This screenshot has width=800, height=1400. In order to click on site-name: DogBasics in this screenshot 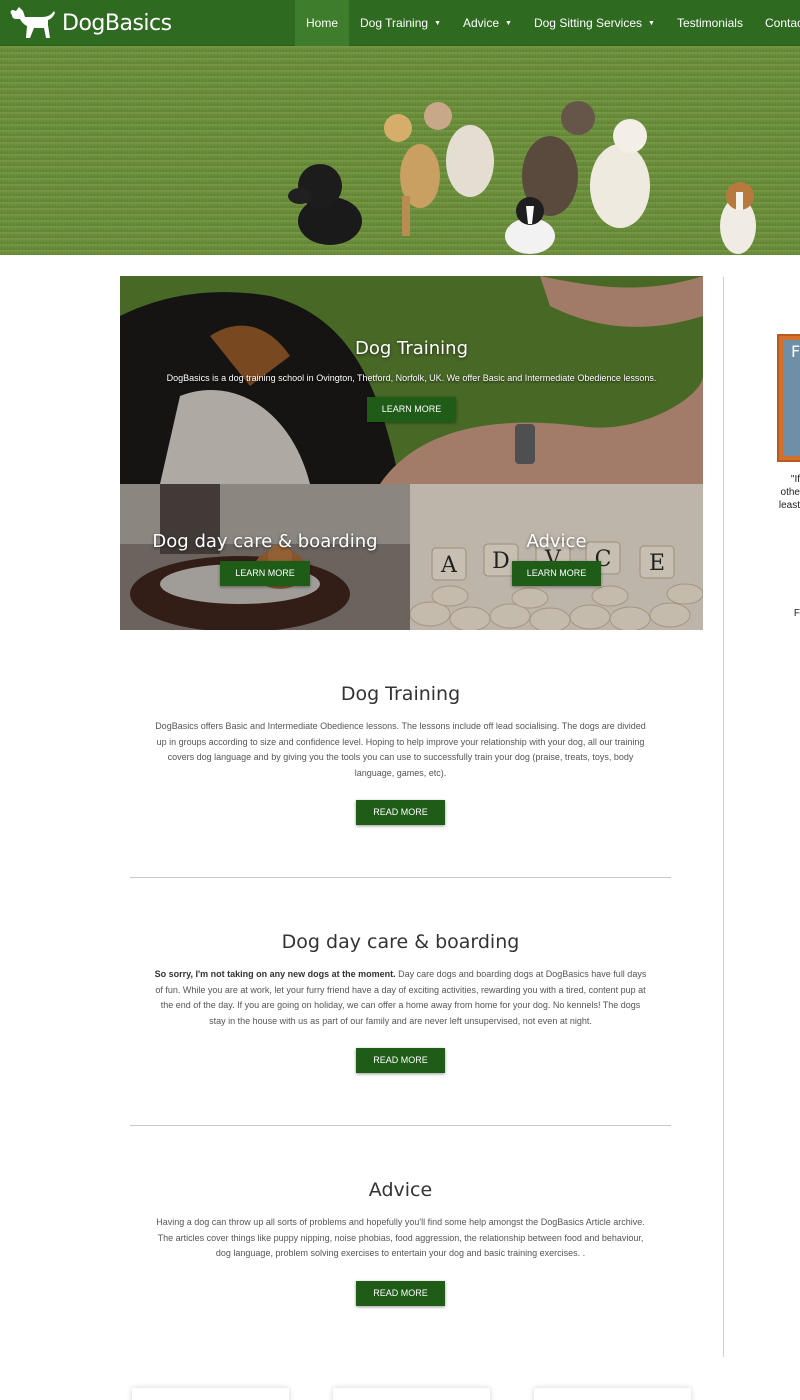, I will do `click(117, 23)`.